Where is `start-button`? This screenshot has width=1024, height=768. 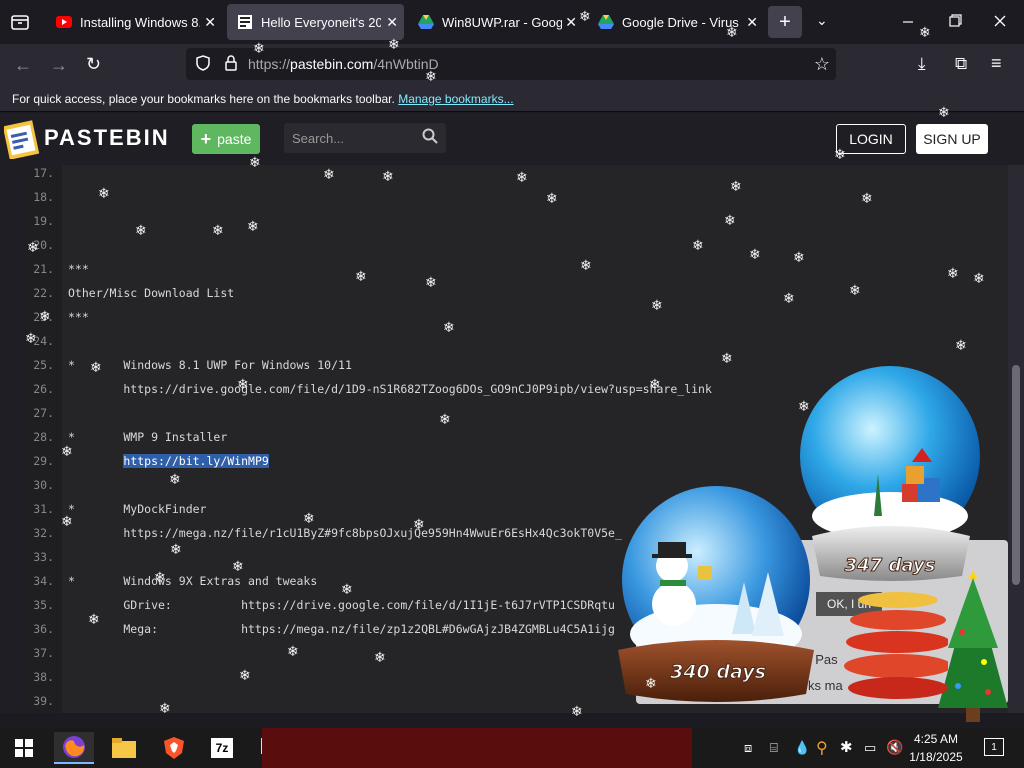 start-button is located at coordinates (24, 748).